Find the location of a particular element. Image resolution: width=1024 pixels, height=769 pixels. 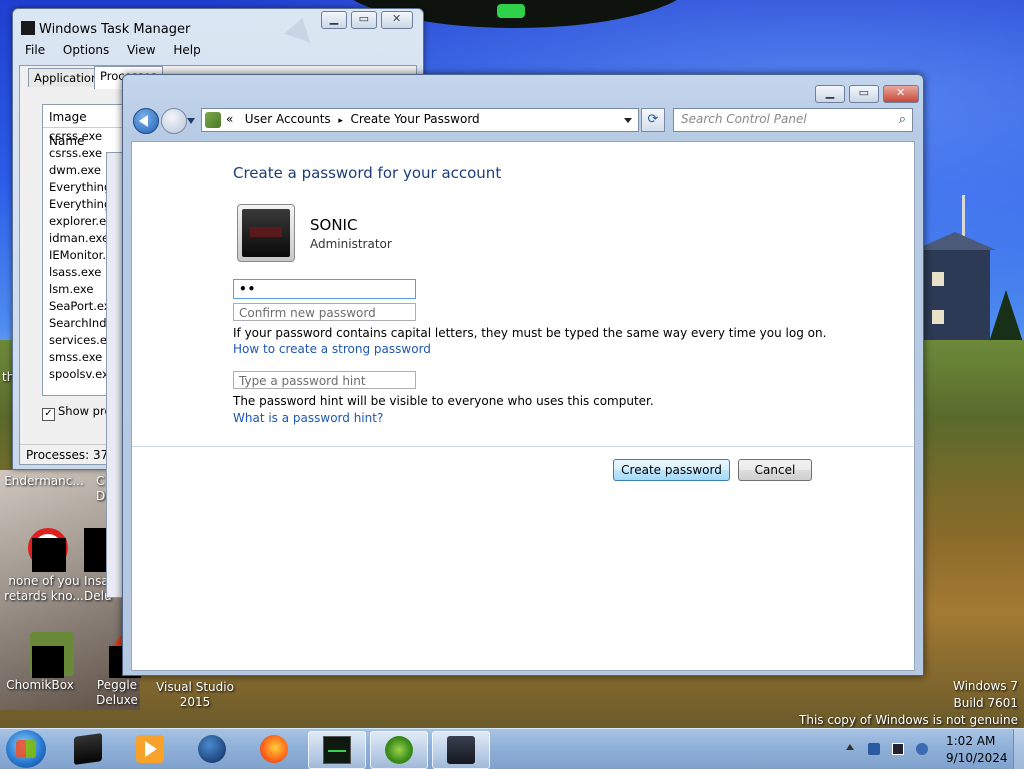

breadcrumb: « User Accounts ▸ Create Your Password is located at coordinates (353, 119).